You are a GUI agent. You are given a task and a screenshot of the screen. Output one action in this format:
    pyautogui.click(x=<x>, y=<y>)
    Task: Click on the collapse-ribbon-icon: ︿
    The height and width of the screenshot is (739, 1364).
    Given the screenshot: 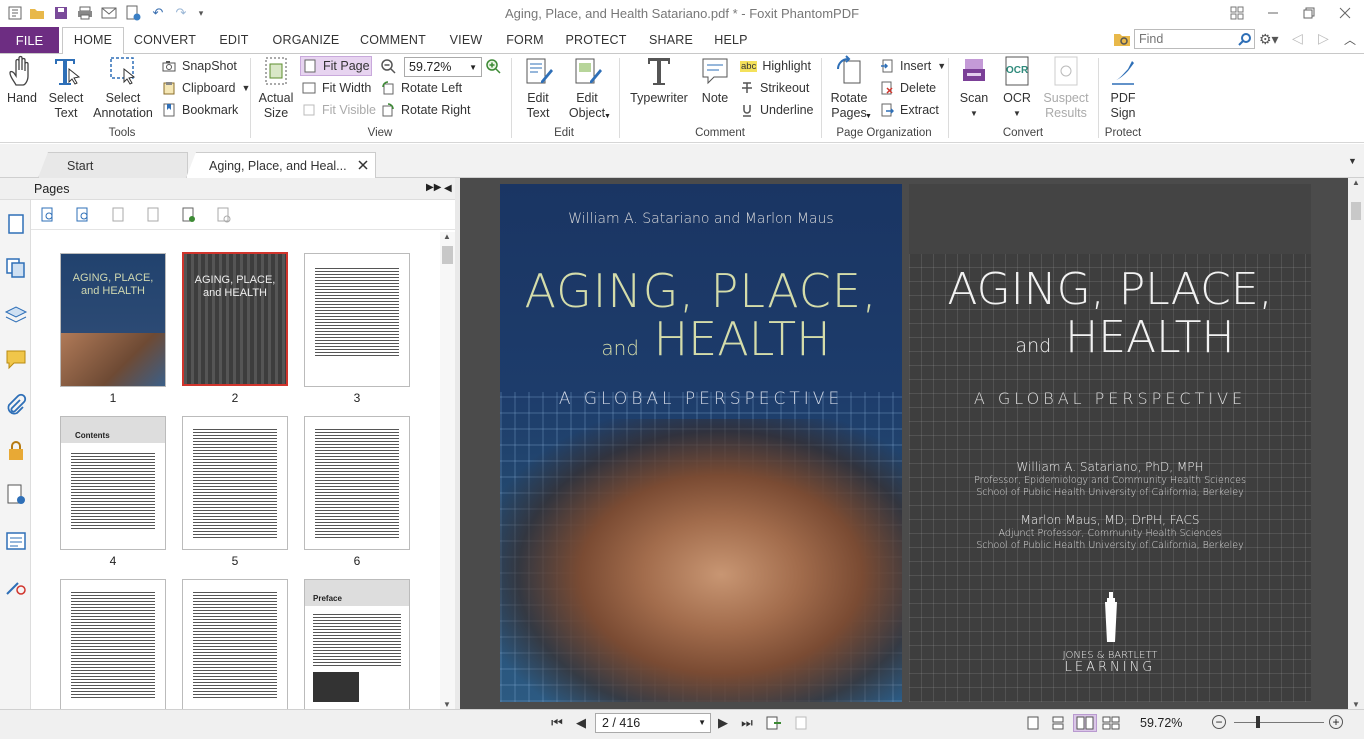 What is the action you would take?
    pyautogui.click(x=1350, y=39)
    